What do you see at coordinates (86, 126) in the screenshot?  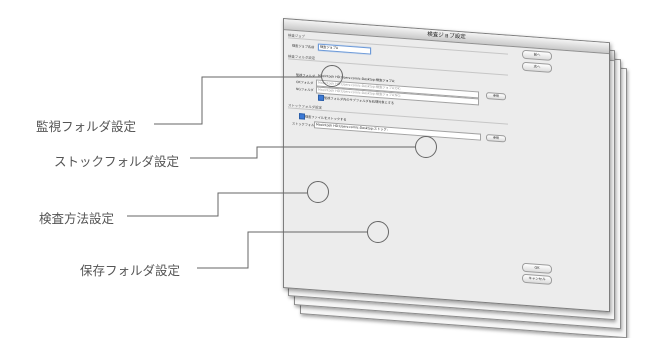 I see `monitor-folder-callout: 監視フォルダ設定` at bounding box center [86, 126].